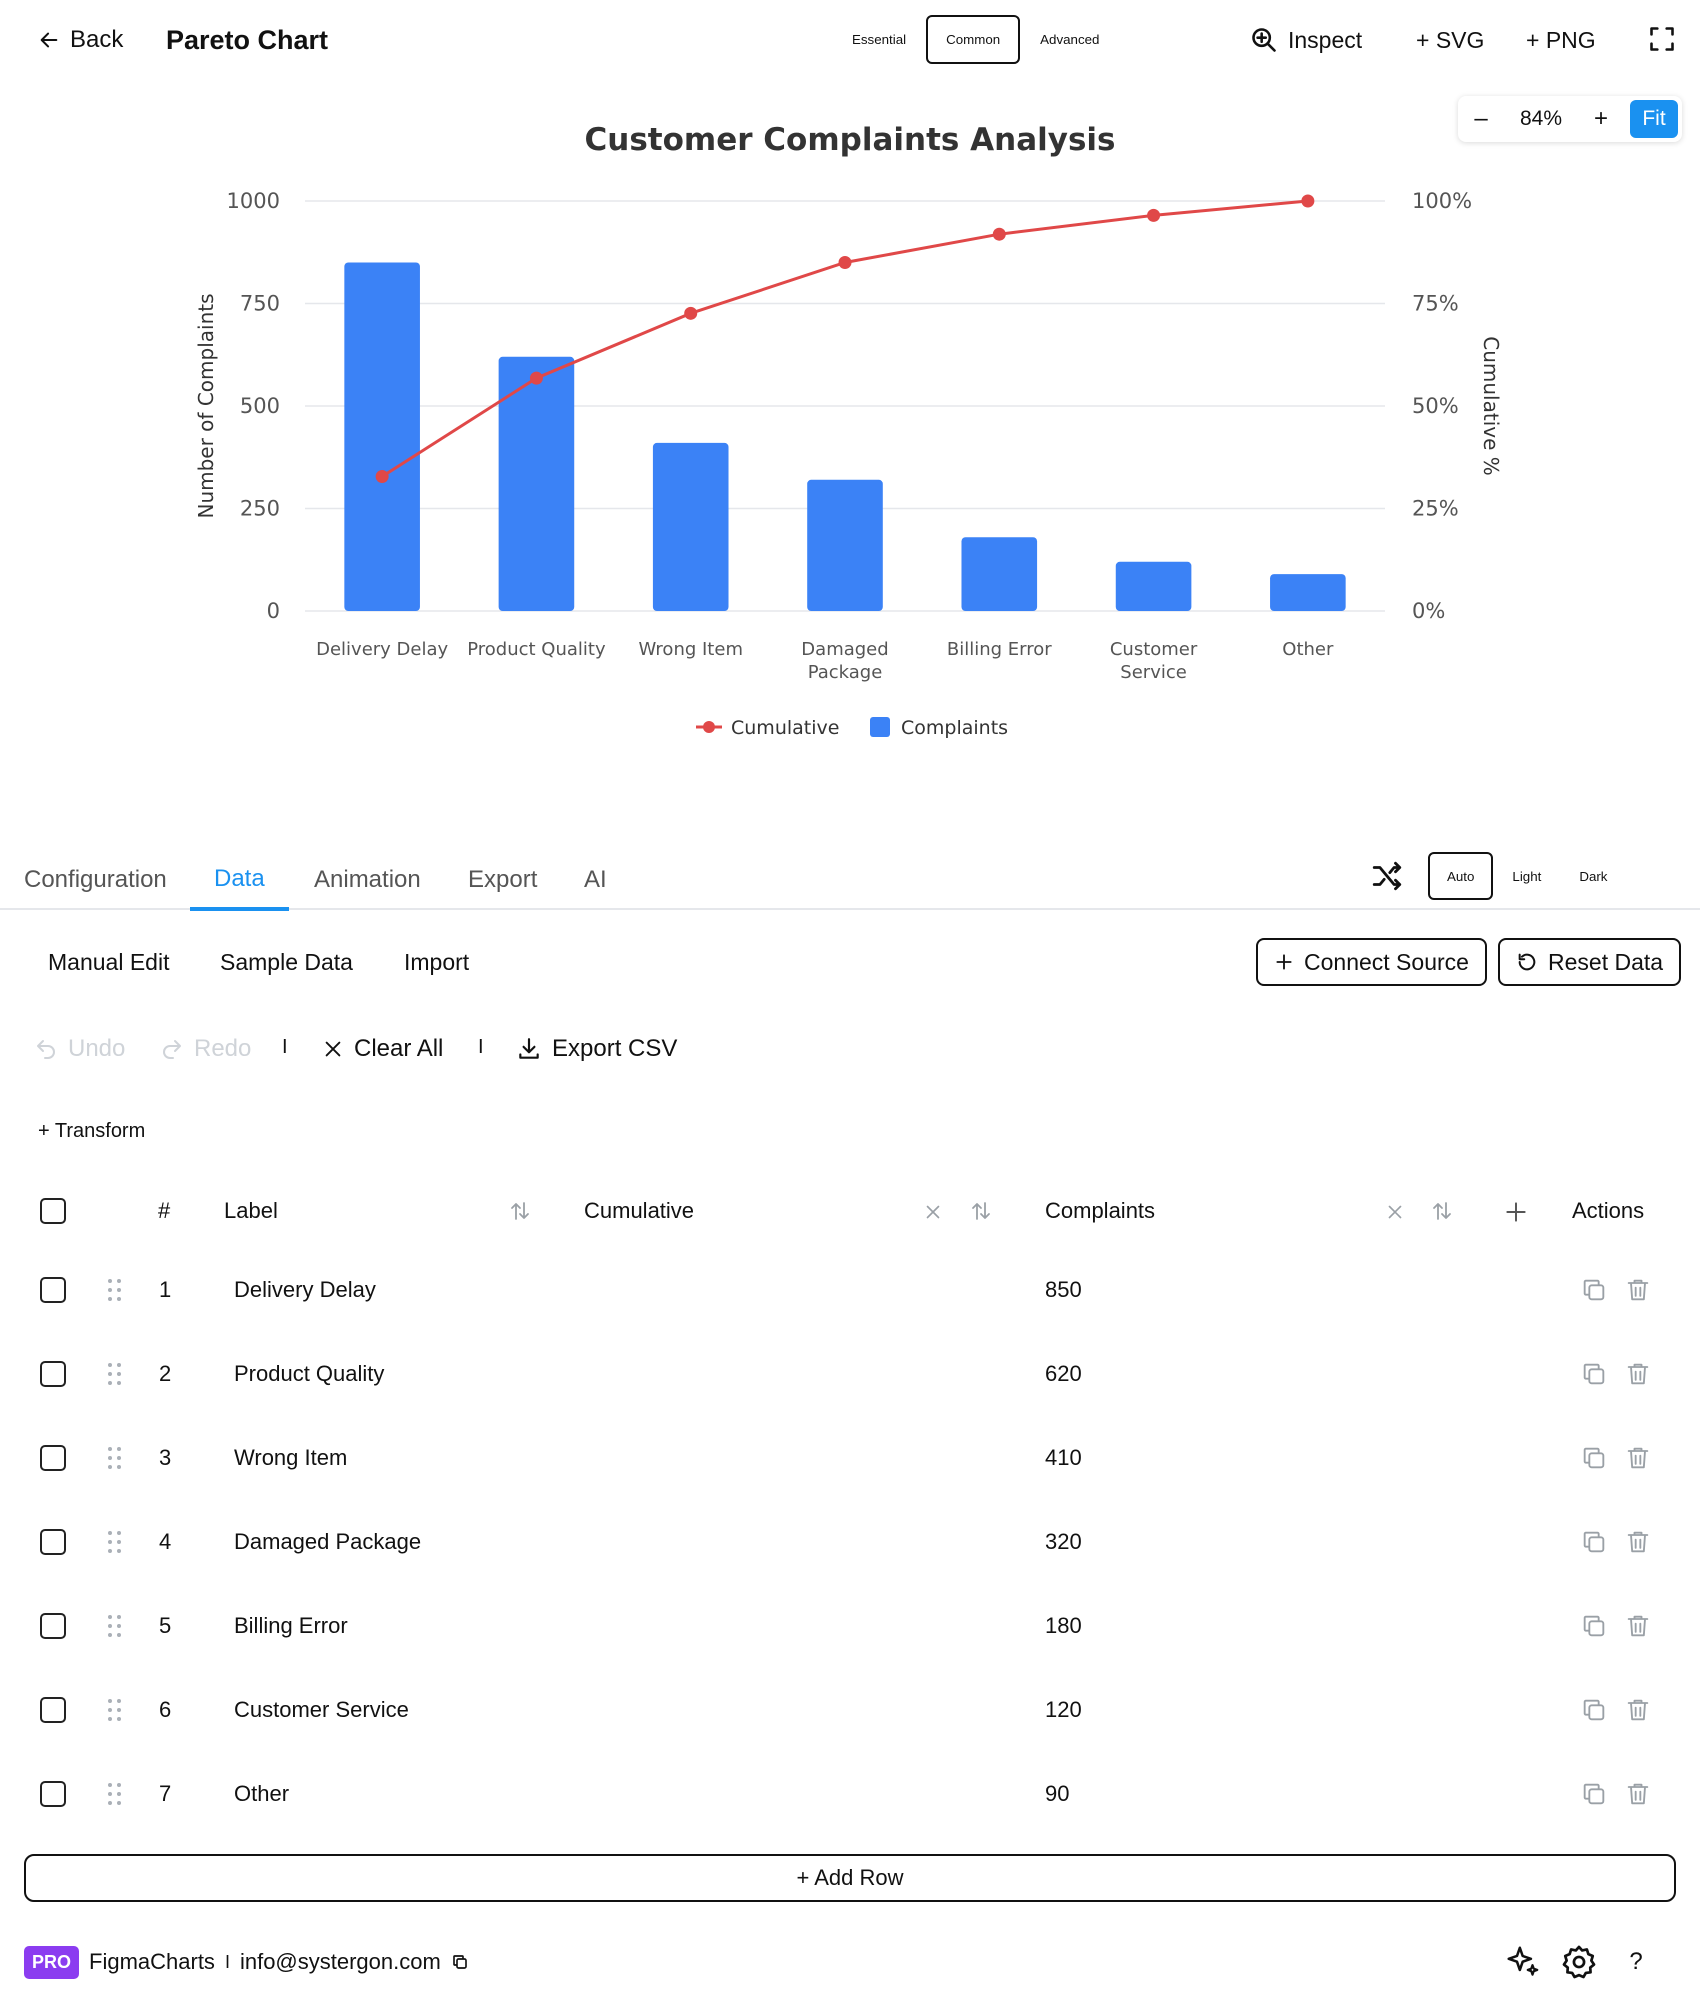 The height and width of the screenshot is (1998, 1700). Describe the element at coordinates (536, 649) in the screenshot. I see `x-tick-label: Product Quality` at that location.